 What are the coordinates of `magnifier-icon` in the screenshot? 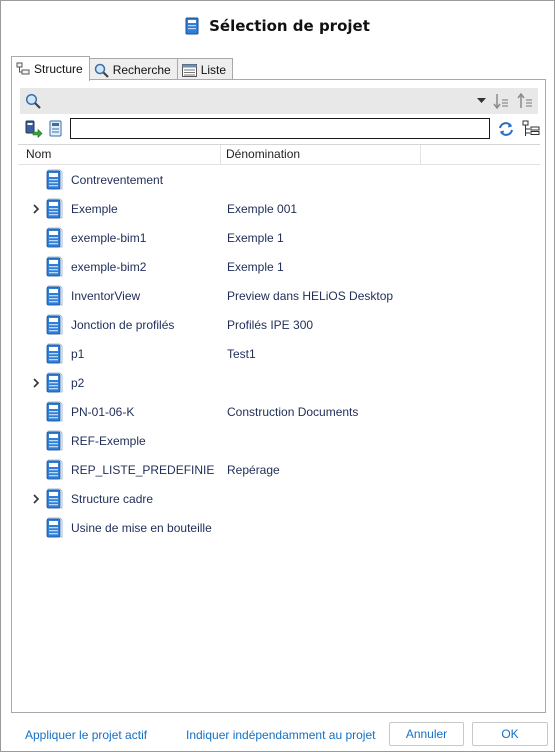 It's located at (101, 70).